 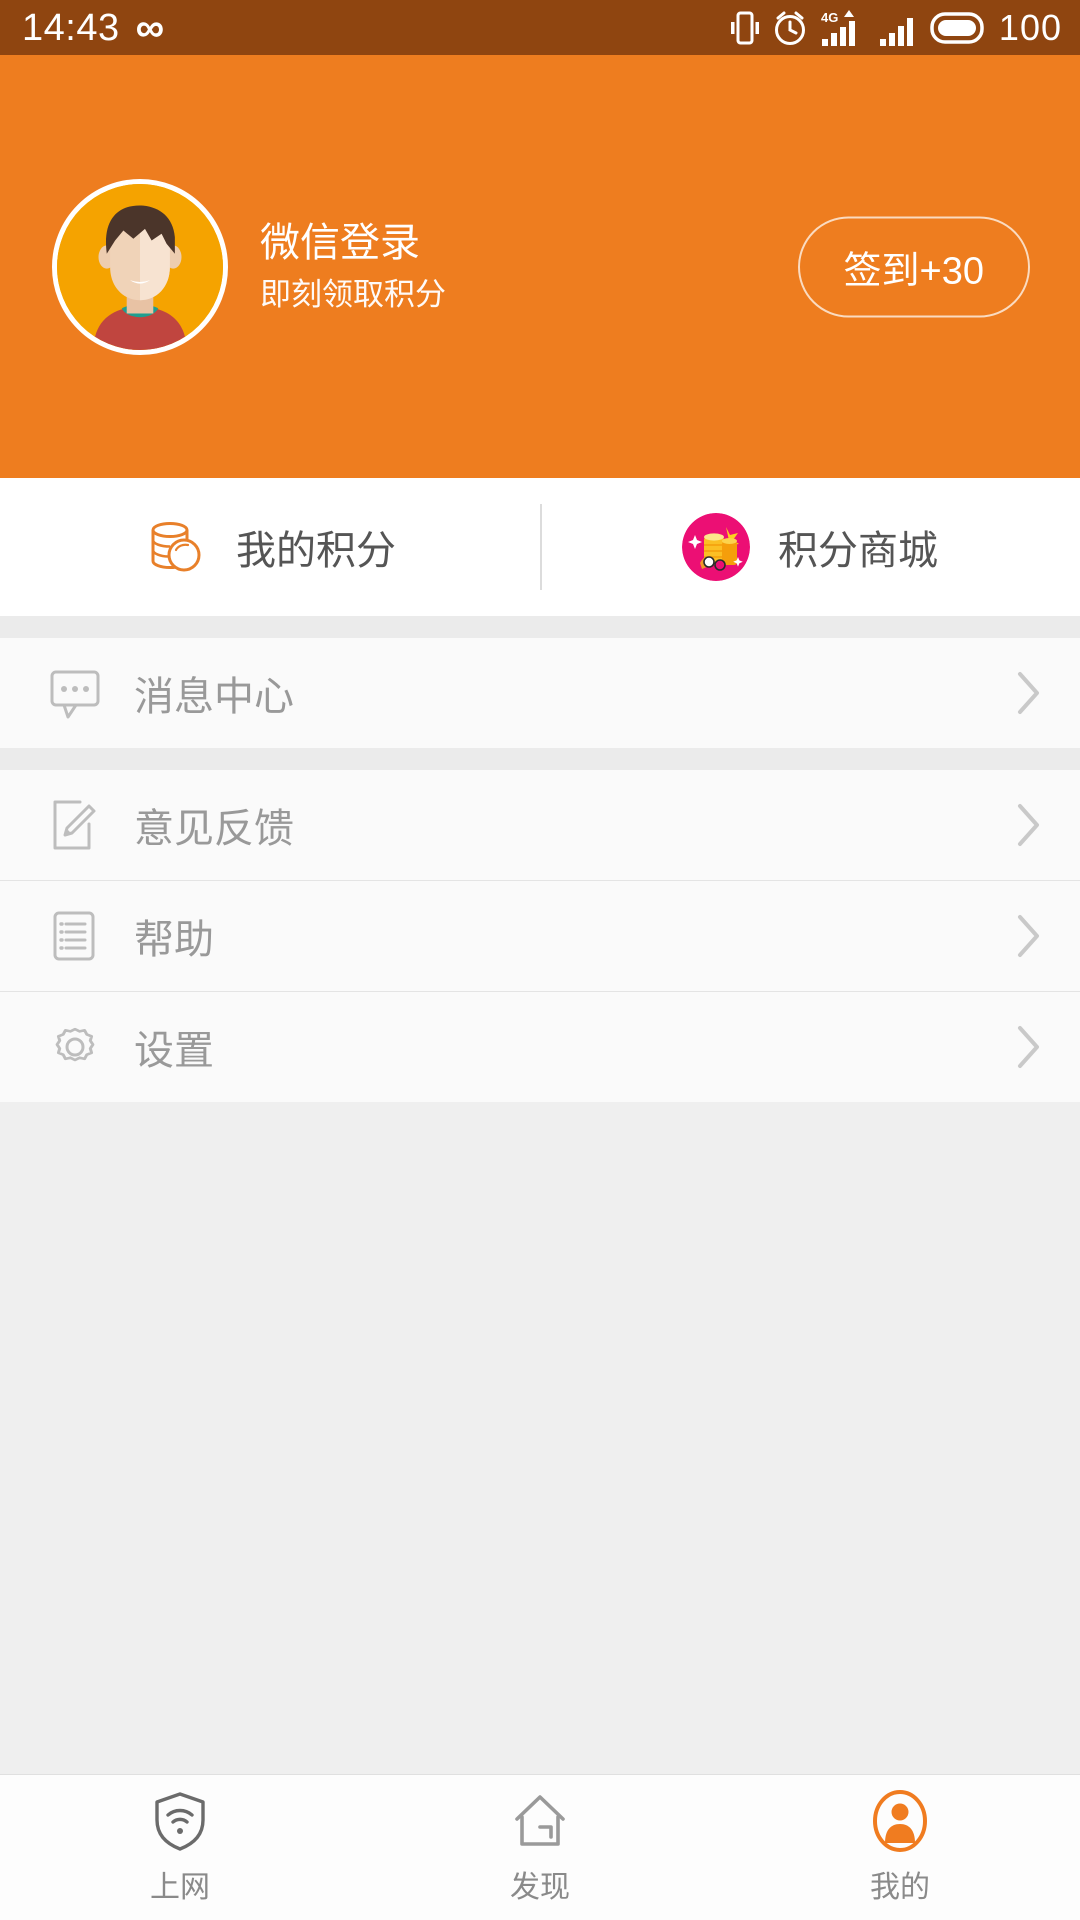 What do you see at coordinates (176, 547) in the screenshot?
I see `coin-stack-icon` at bounding box center [176, 547].